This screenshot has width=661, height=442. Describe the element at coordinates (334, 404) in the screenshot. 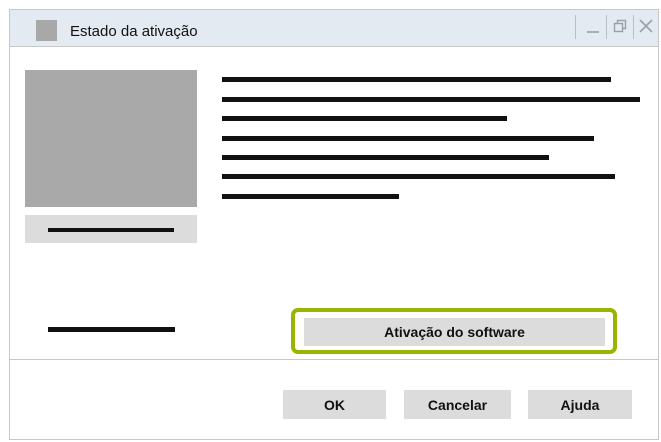

I see `ok-button: OK` at that location.